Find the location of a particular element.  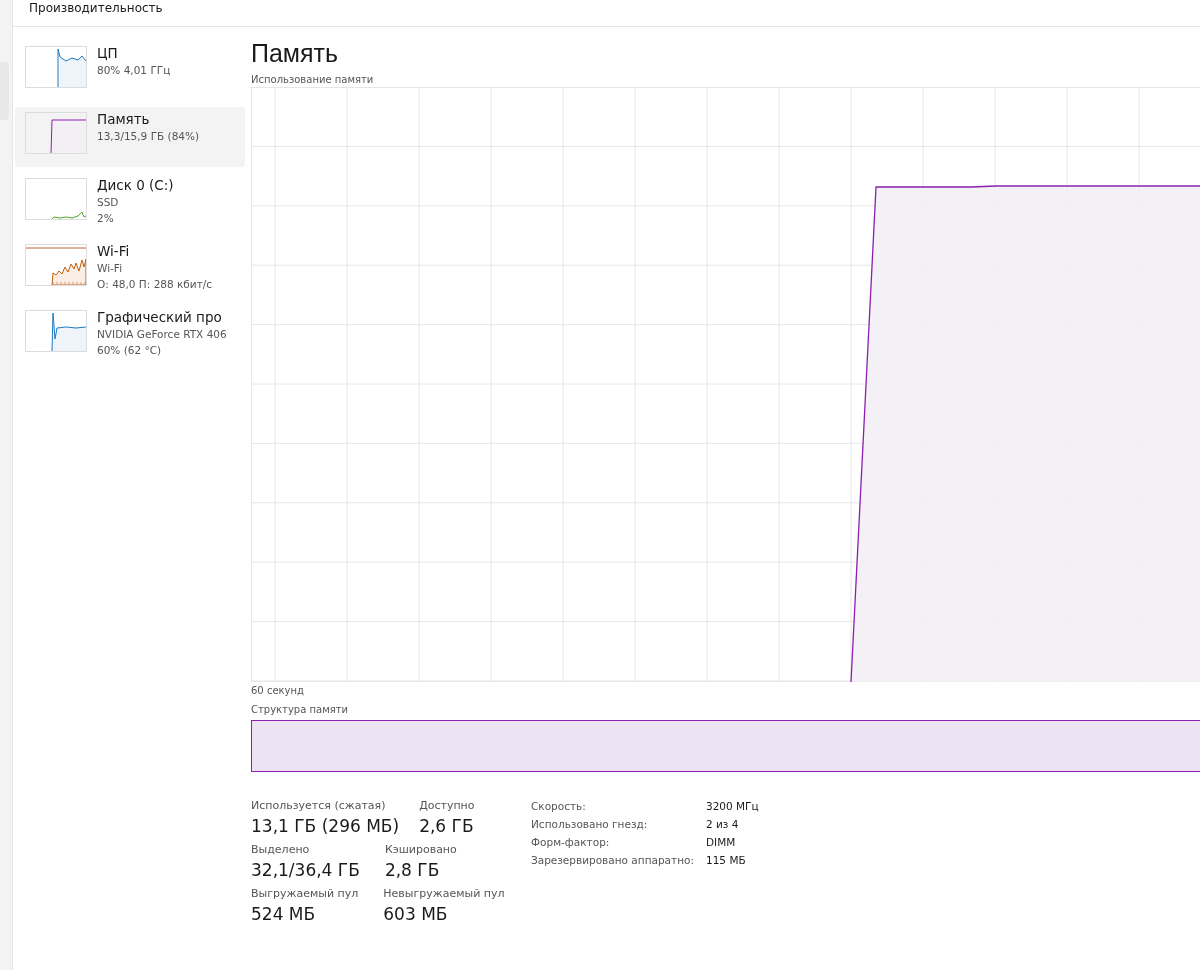

stat-label: Невыгружаемый пул is located at coordinates (444, 894).